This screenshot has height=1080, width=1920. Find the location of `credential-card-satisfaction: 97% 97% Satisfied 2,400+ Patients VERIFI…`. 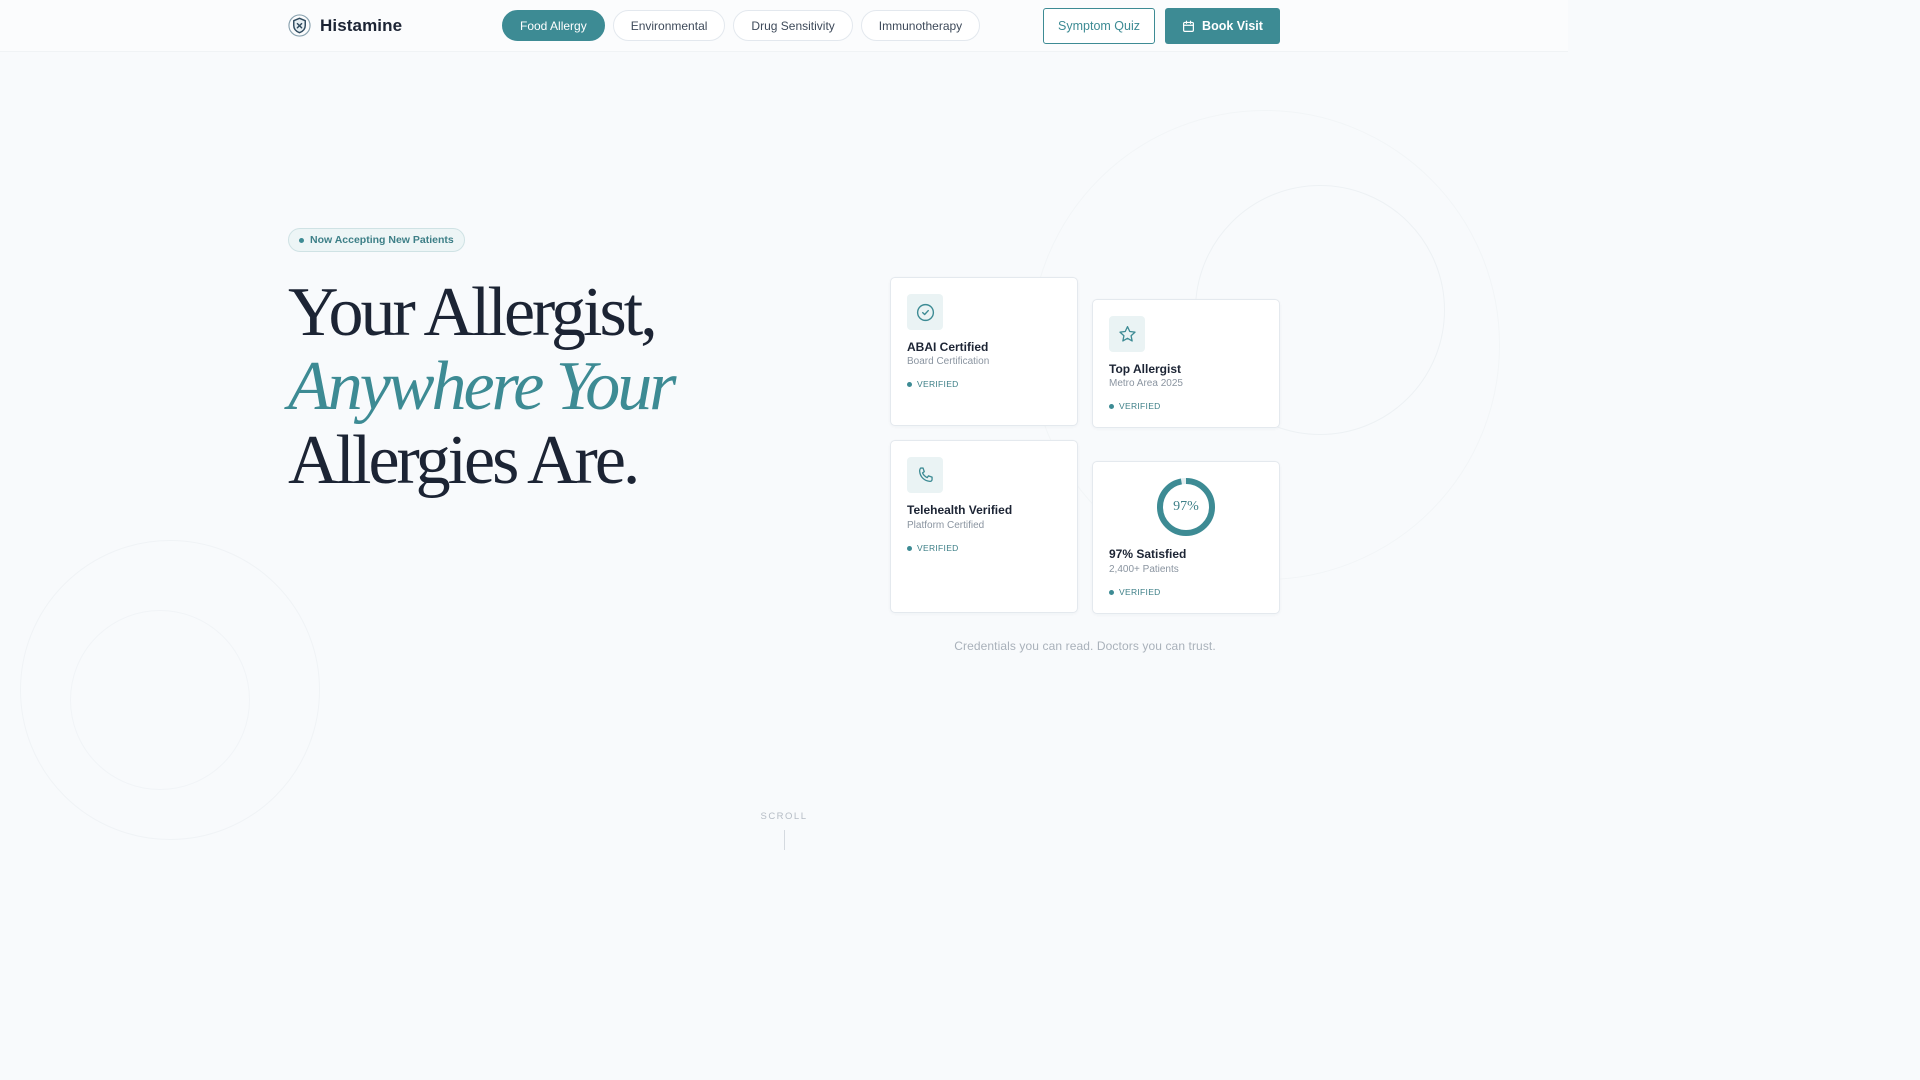

credential-card-satisfaction: 97% 97% Satisfied 2,400+ Patients VERIFI… is located at coordinates (1186, 537).